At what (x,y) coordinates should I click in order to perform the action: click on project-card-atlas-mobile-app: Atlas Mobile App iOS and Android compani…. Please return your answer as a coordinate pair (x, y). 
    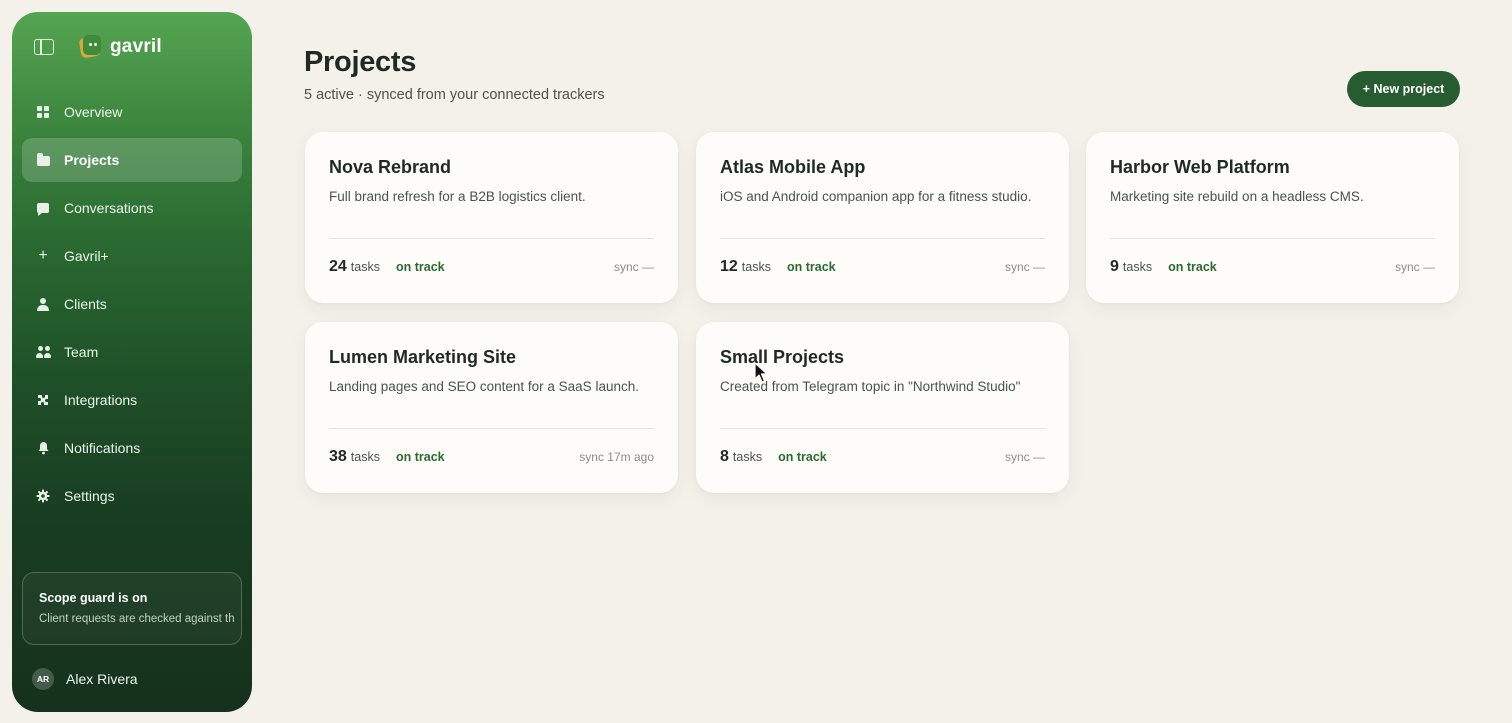
    Looking at the image, I should click on (882, 217).